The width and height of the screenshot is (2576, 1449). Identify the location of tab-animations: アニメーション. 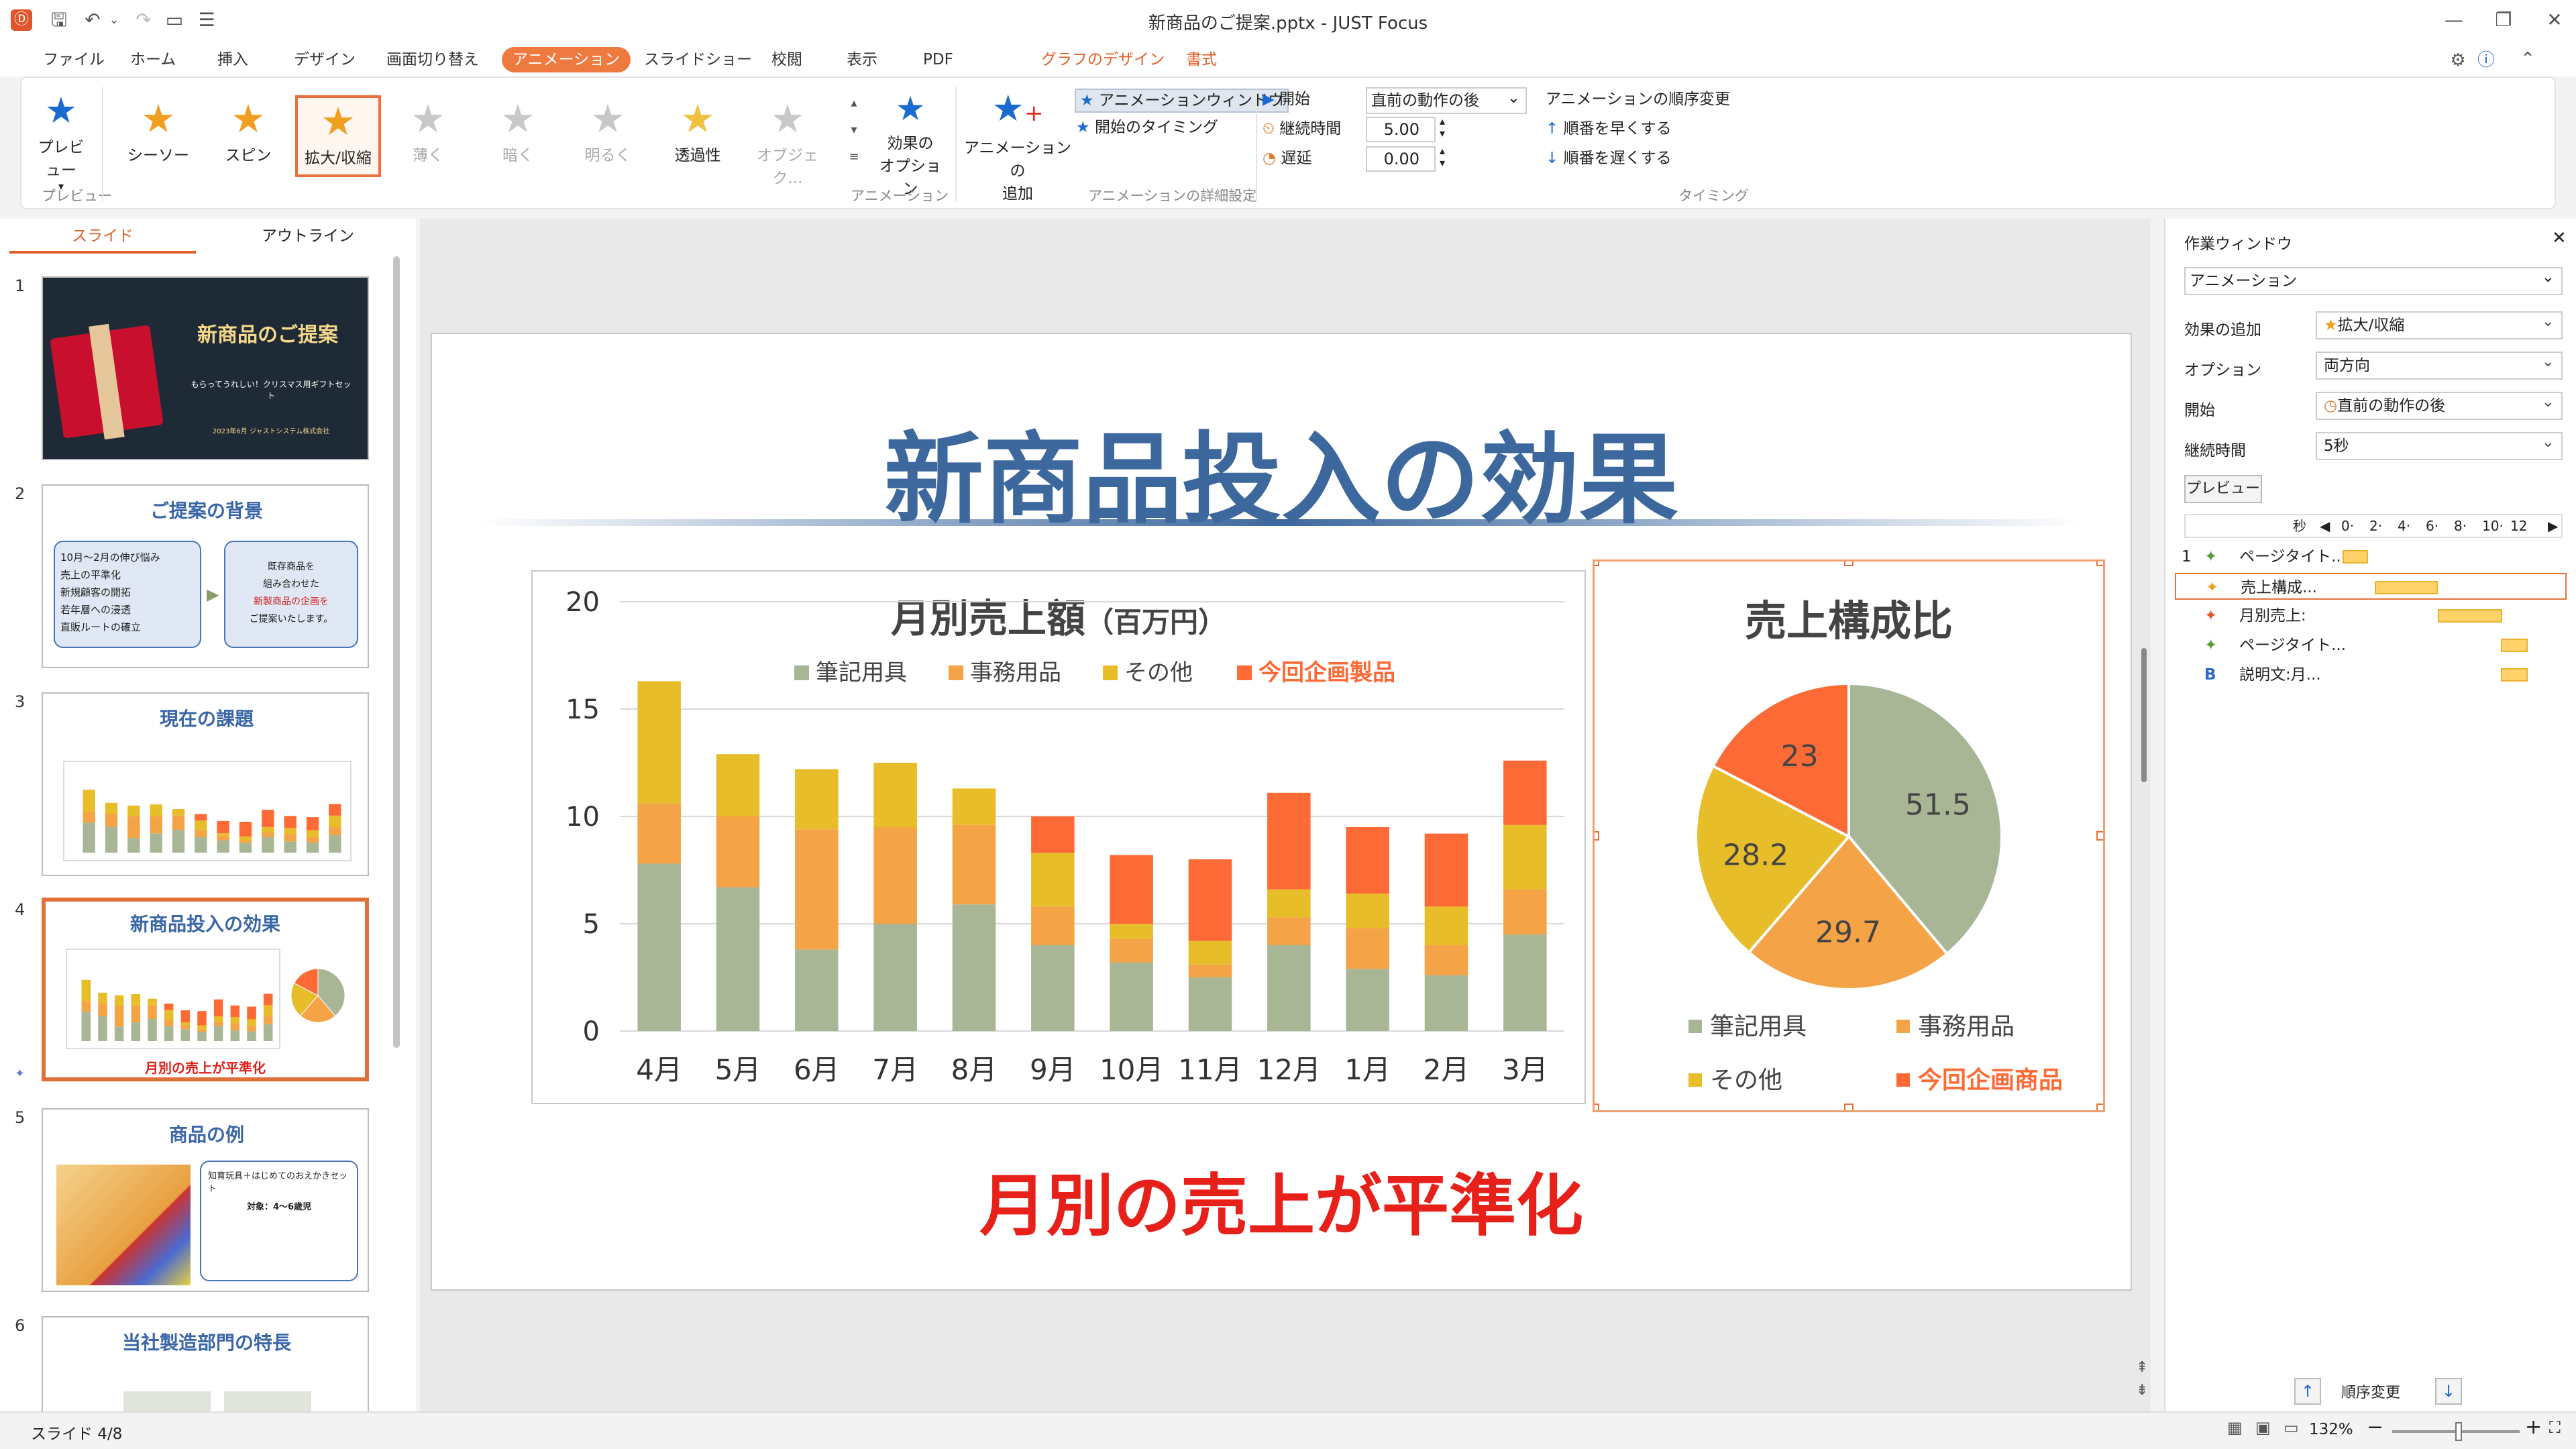
(566, 59).